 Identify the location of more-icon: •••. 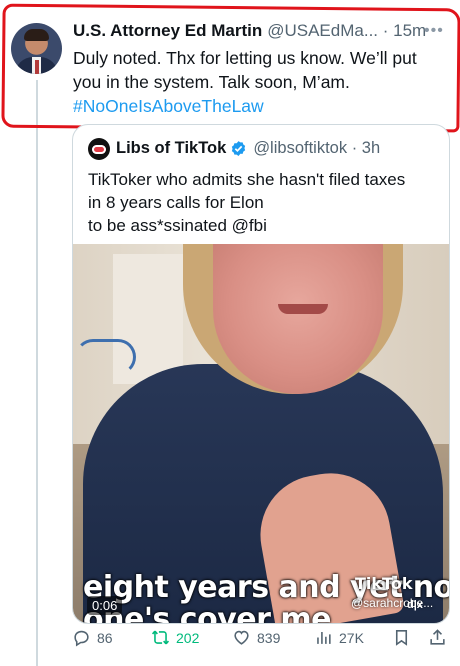
(434, 31).